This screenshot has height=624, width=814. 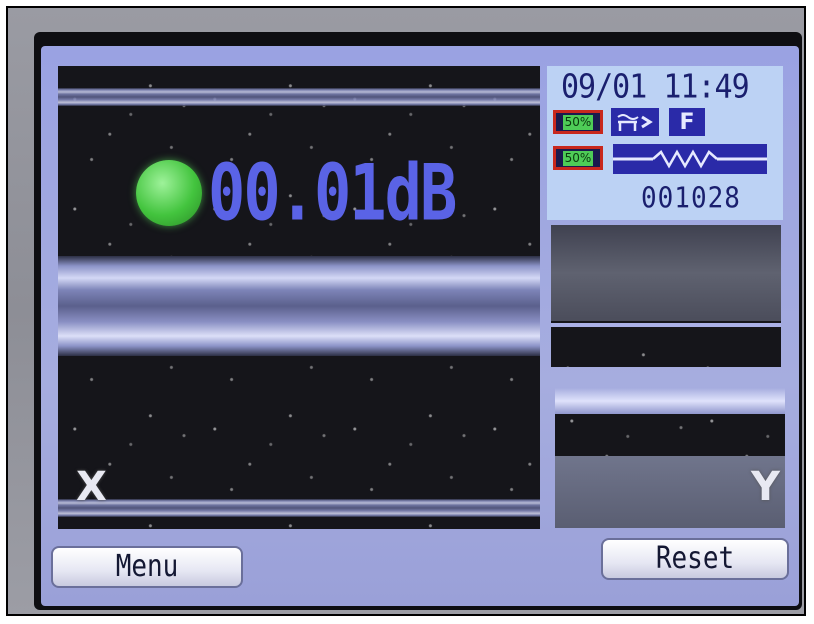 What do you see at coordinates (687, 122) in the screenshot?
I see `mode-f-icon: F` at bounding box center [687, 122].